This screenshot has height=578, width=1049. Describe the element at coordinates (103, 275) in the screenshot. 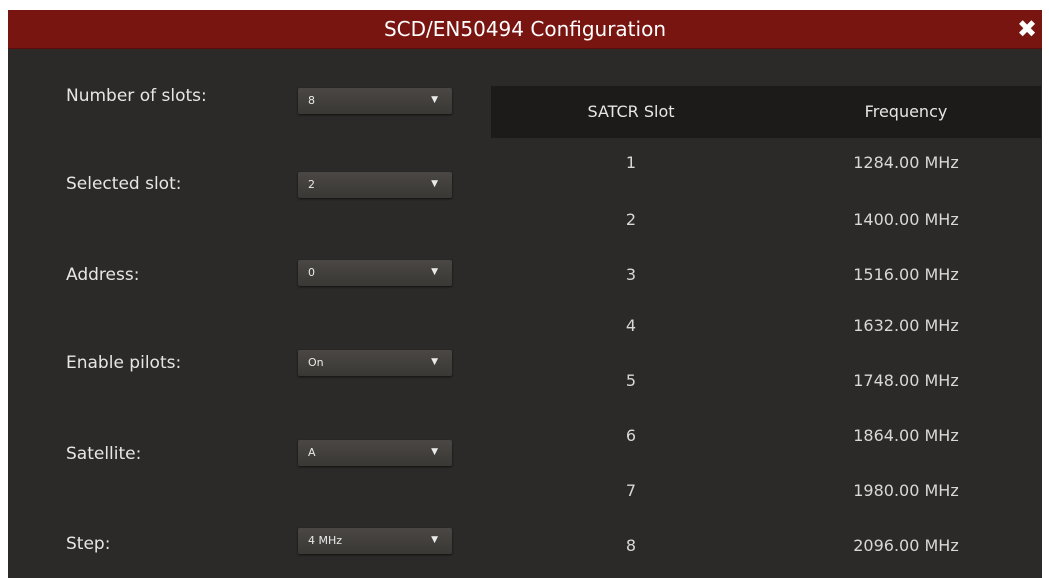

I see `address-label: Address:` at that location.